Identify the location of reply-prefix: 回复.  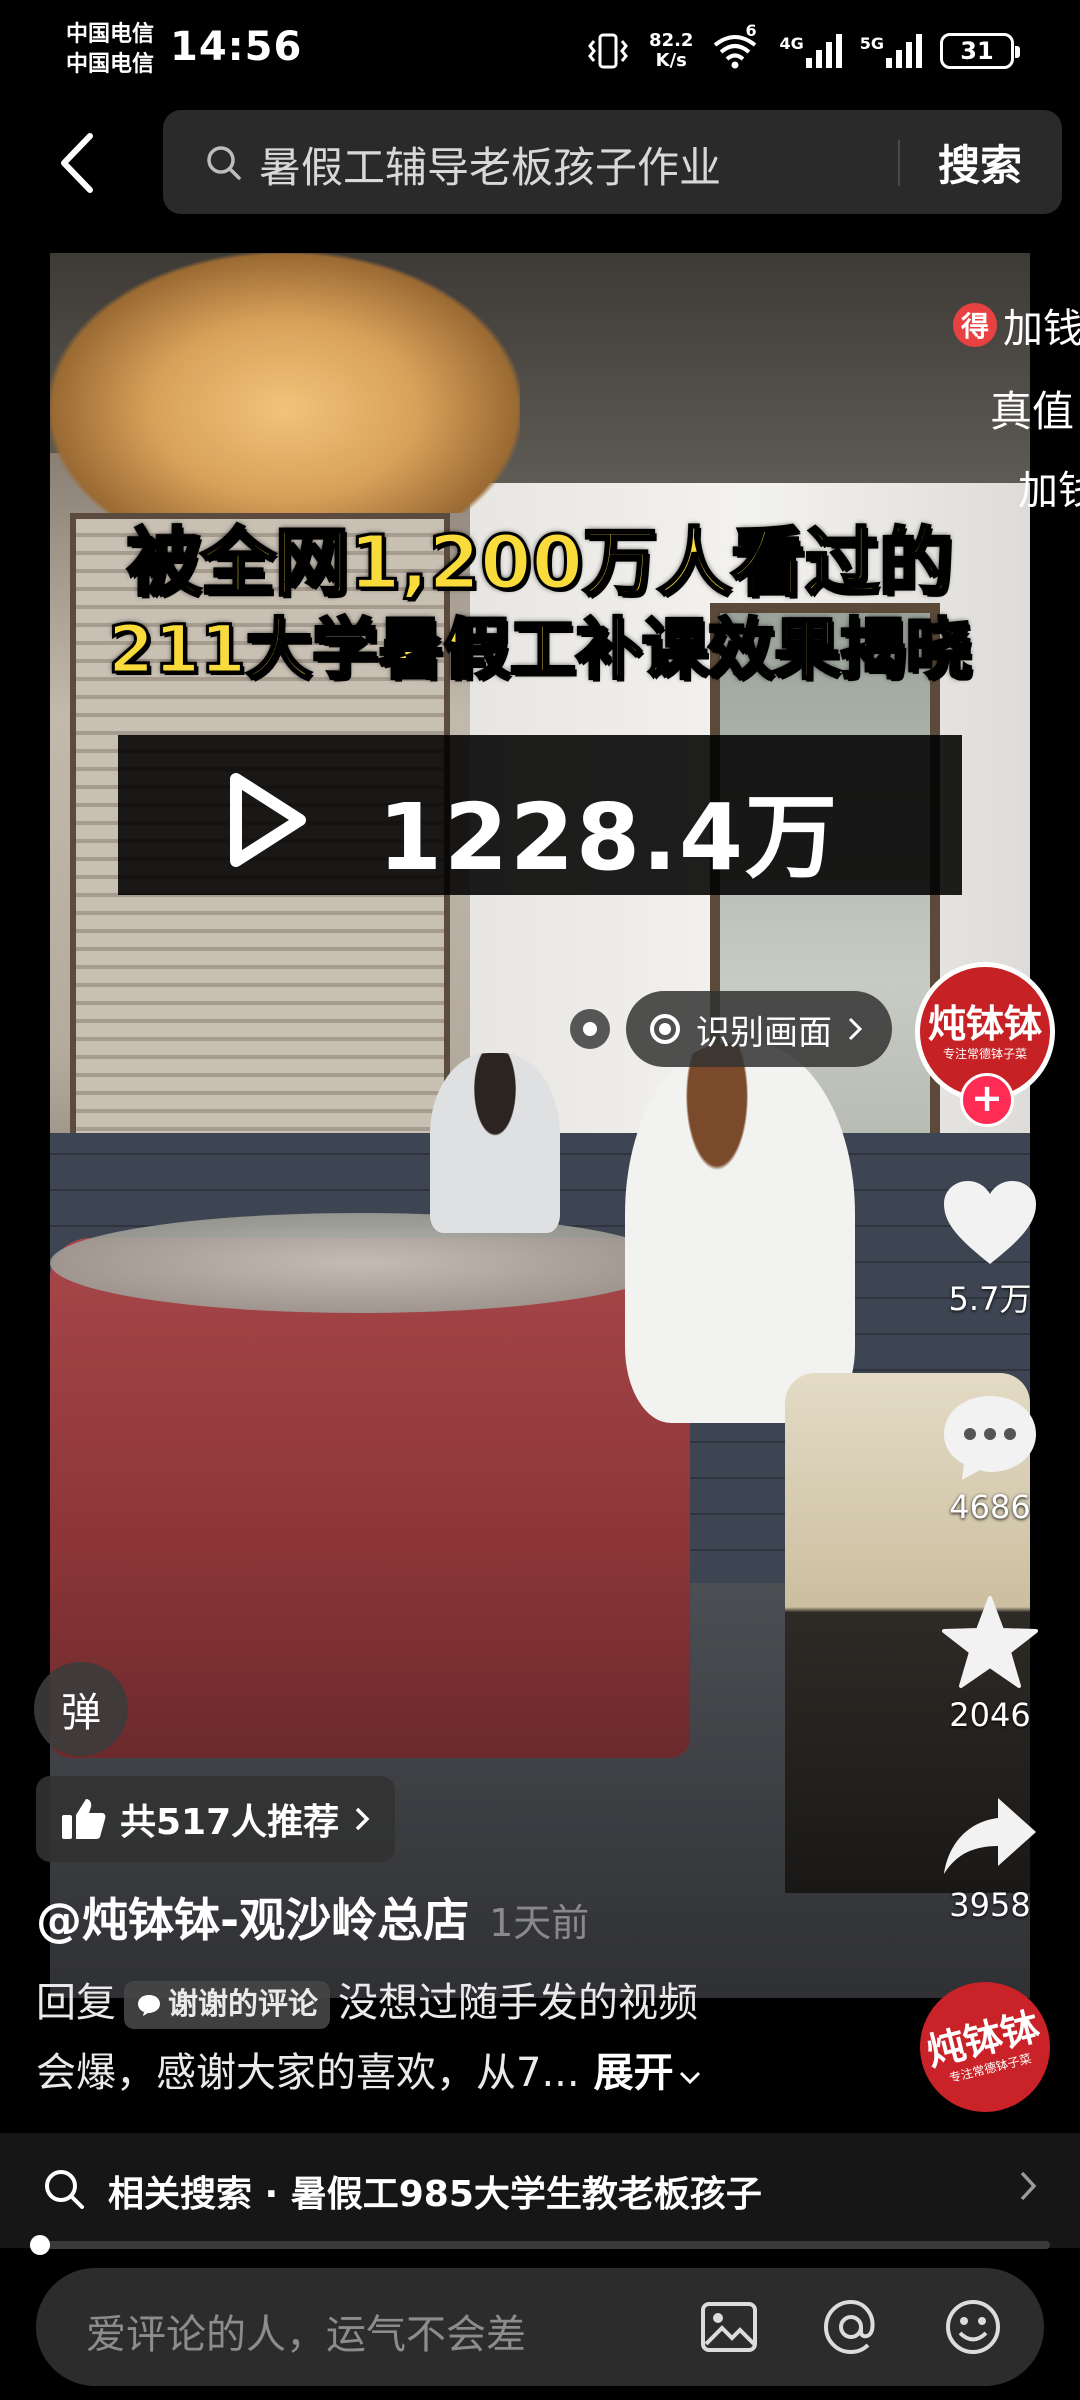
(76, 2003).